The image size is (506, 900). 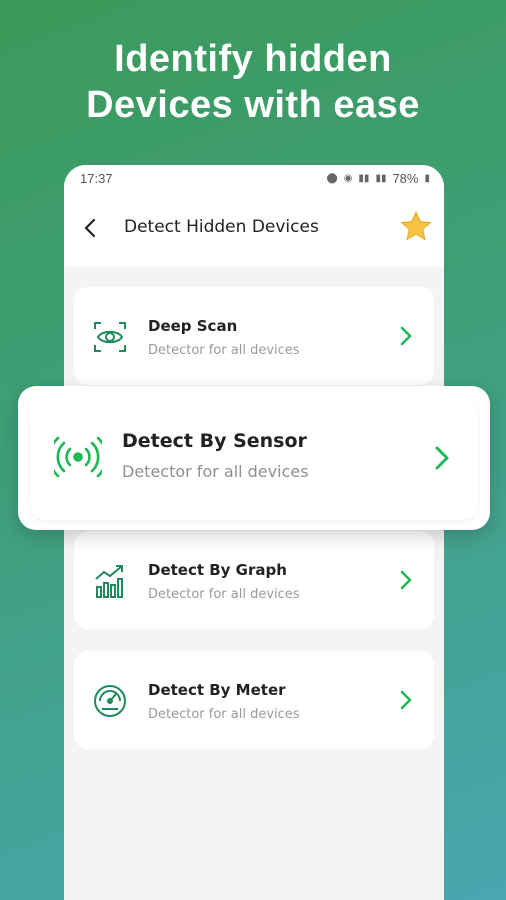 I want to click on detect-by-graph-title: Detect By Graph, so click(x=217, y=570).